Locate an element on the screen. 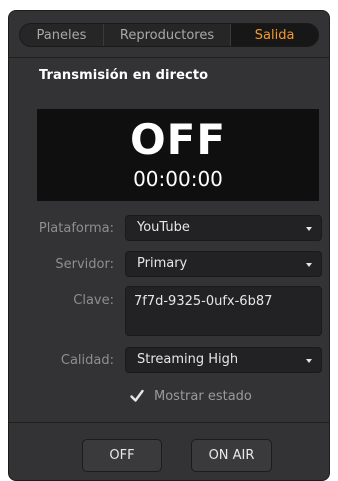  quality-select: Streaming High is located at coordinates (223, 360).